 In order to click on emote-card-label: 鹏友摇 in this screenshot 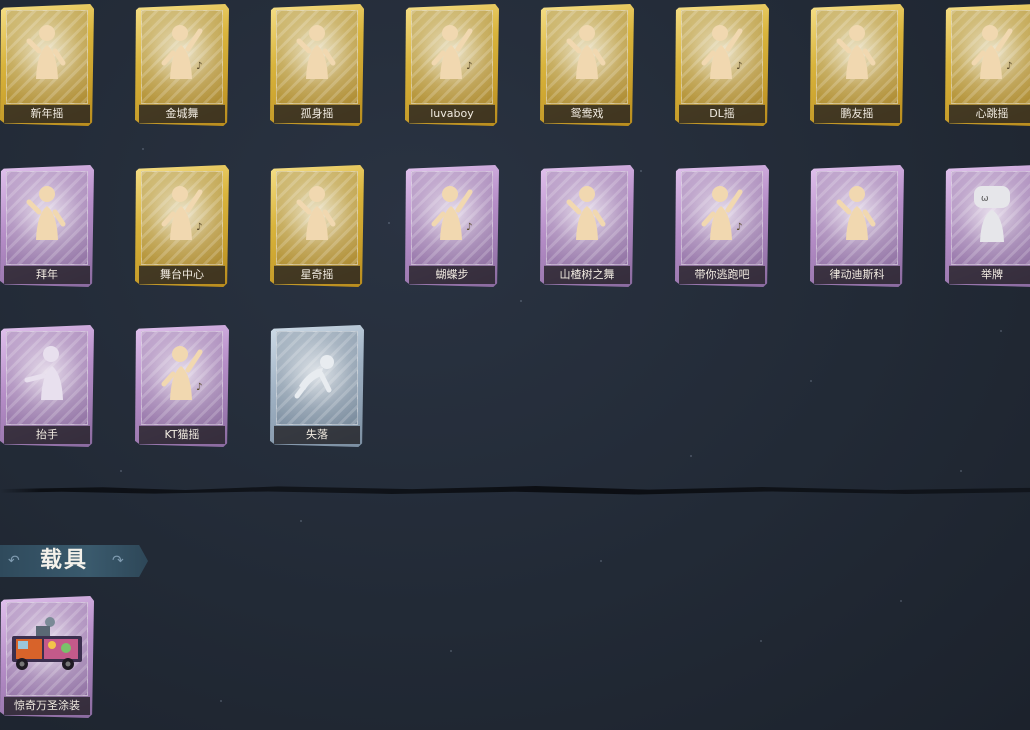, I will do `click(857, 113)`.